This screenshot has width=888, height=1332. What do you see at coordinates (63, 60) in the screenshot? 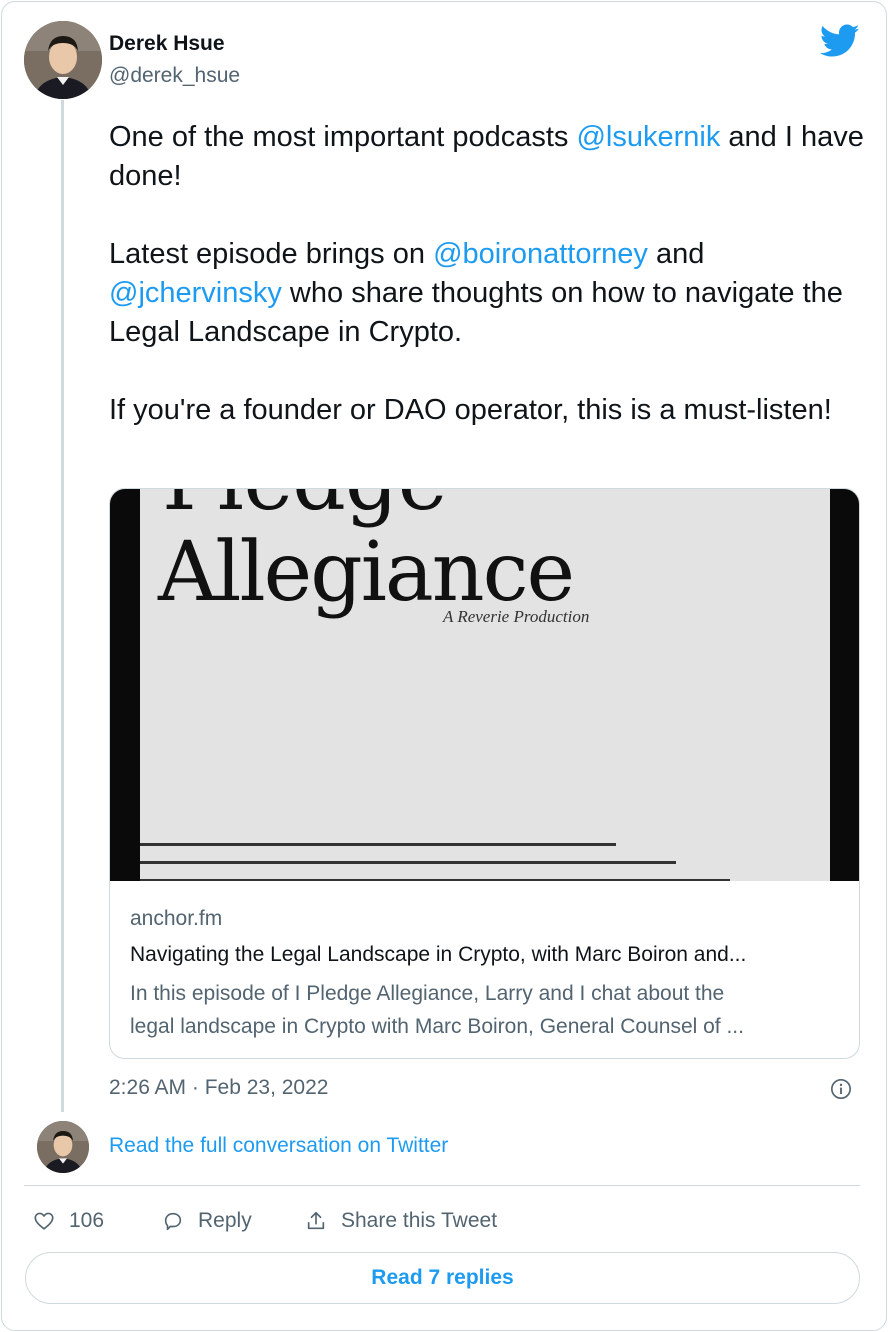
I see `author-avatar` at bounding box center [63, 60].